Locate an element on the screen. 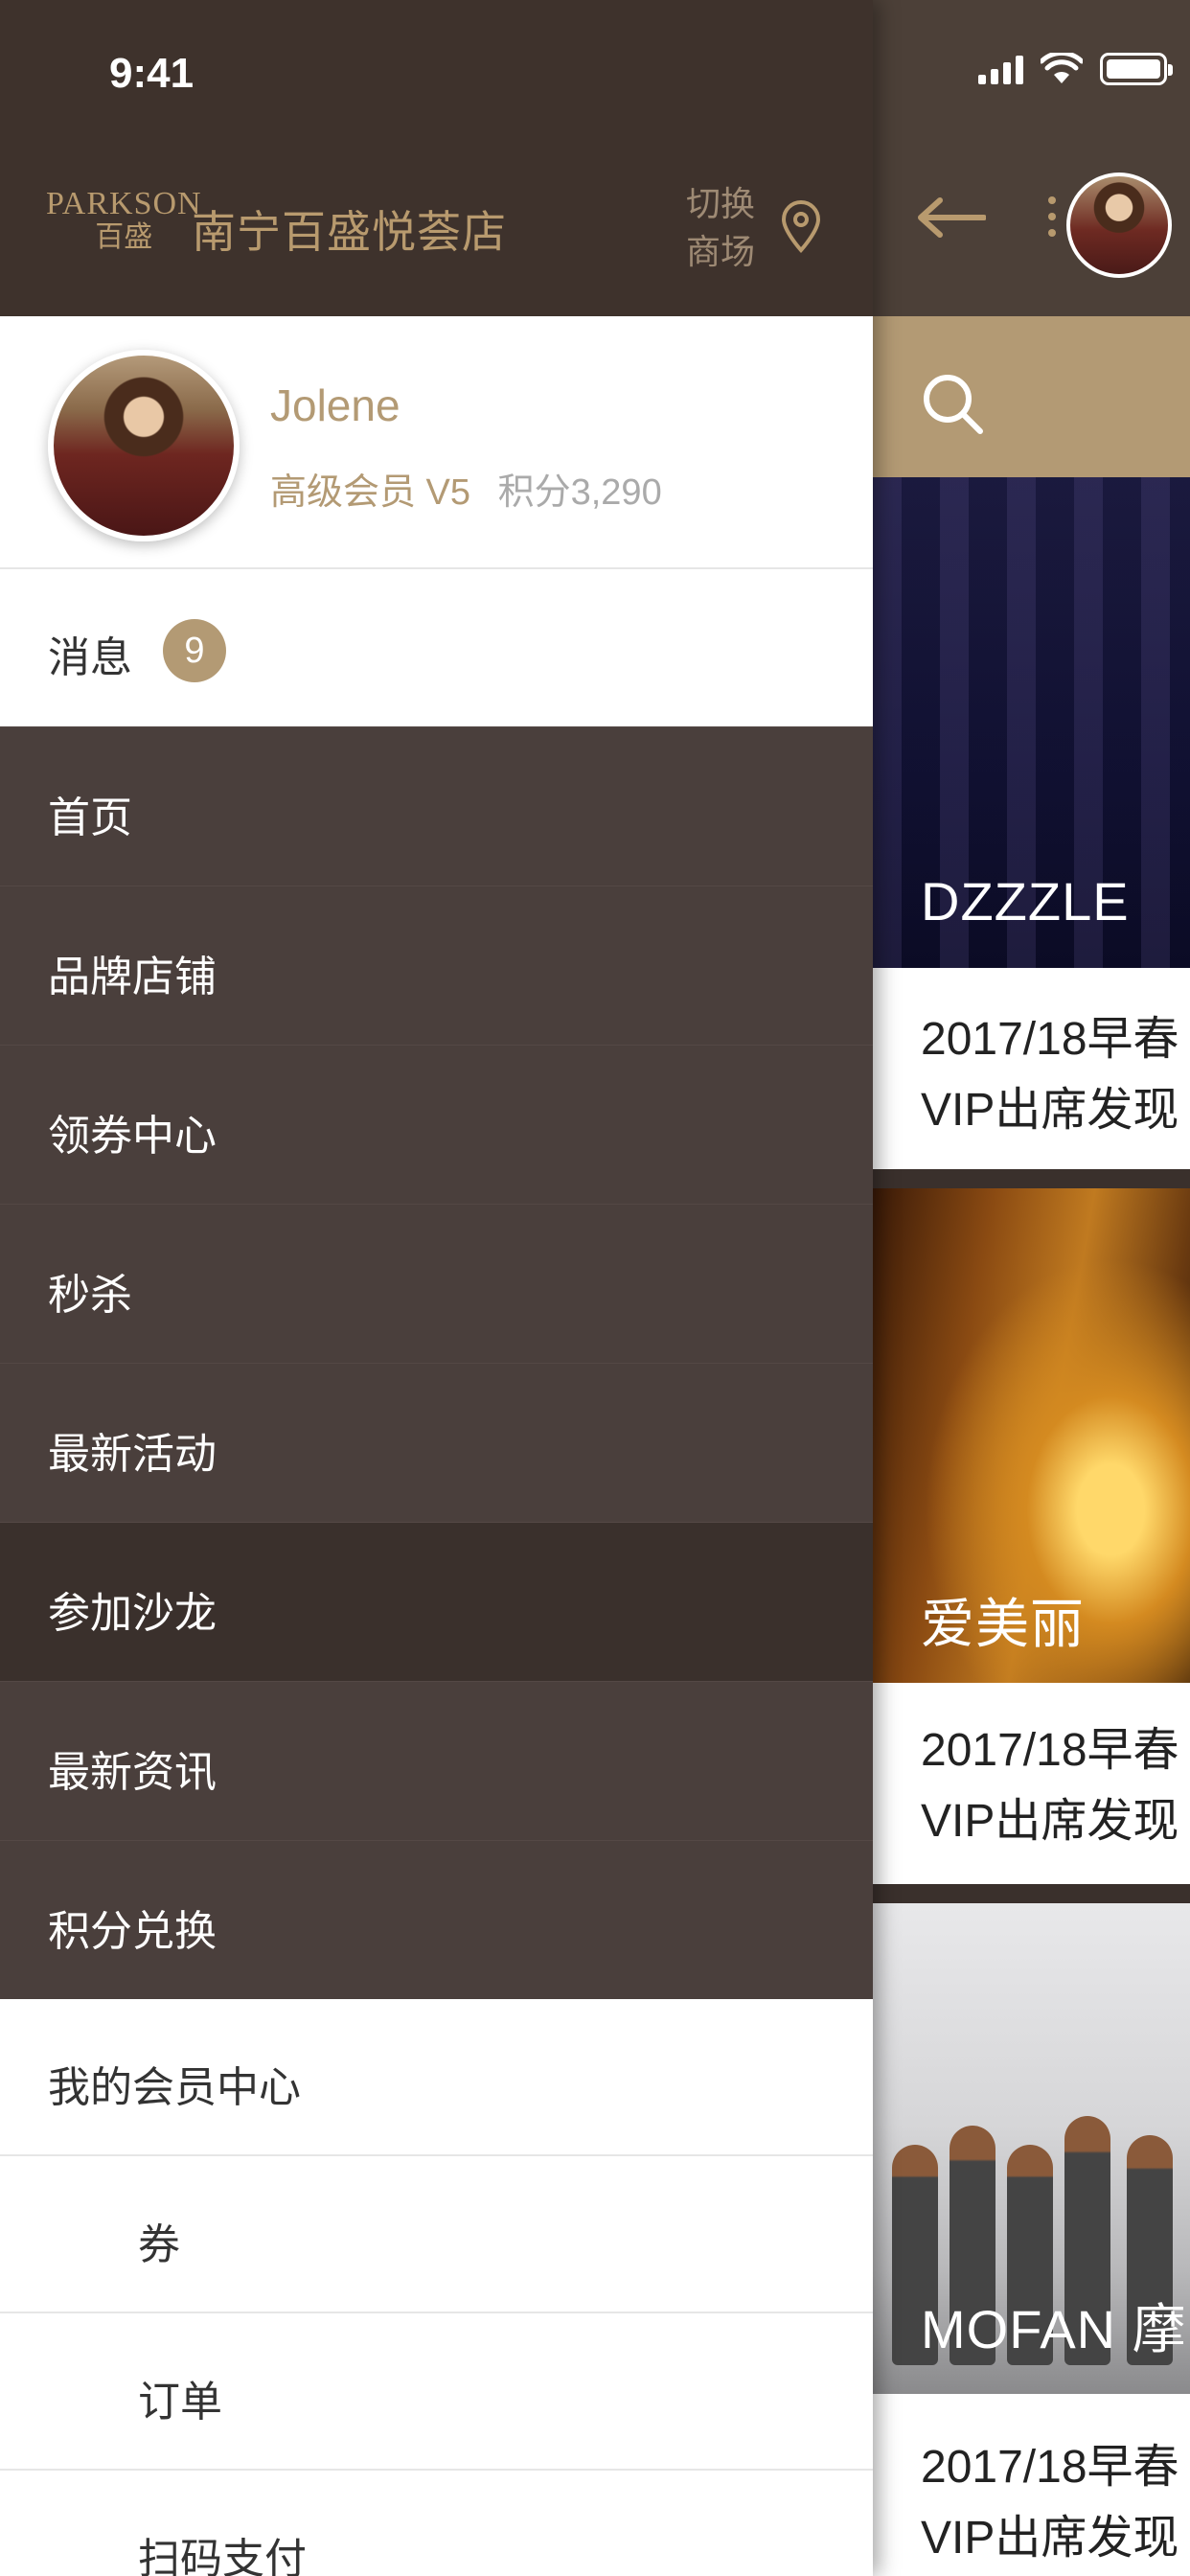 This screenshot has width=1190, height=2576. account-item-label: 券 is located at coordinates (159, 2244).